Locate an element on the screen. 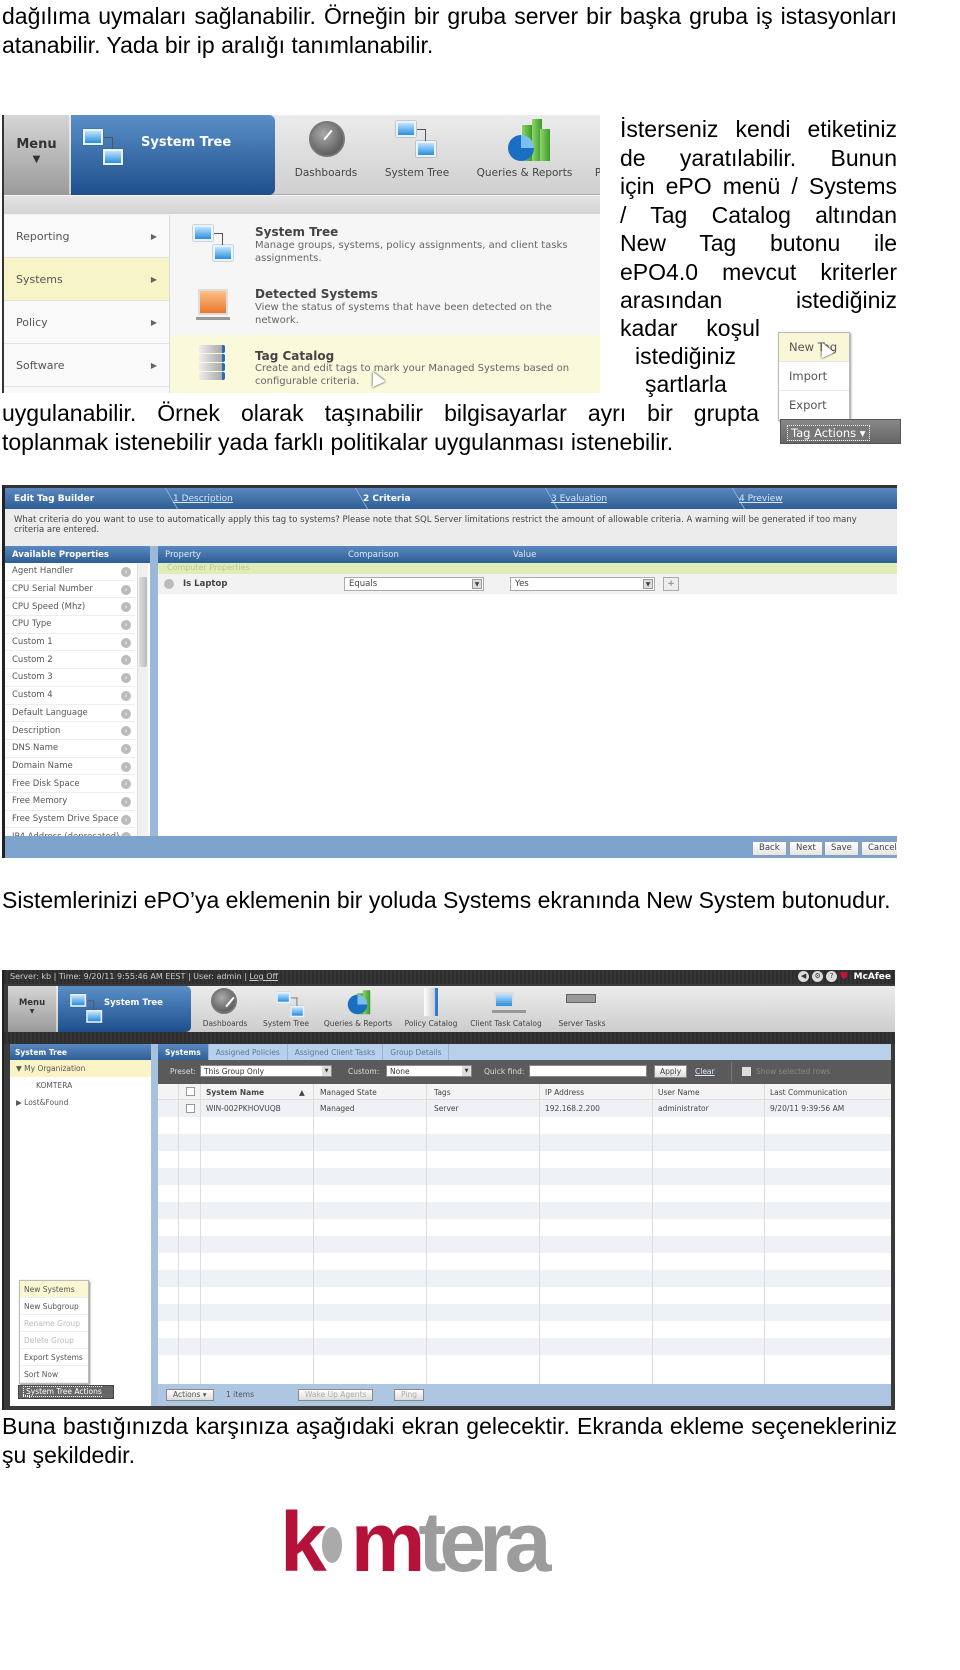 The width and height of the screenshot is (960, 1670). system-tree-actions-button: System Tree Actions ▾ is located at coordinates (66, 1395).